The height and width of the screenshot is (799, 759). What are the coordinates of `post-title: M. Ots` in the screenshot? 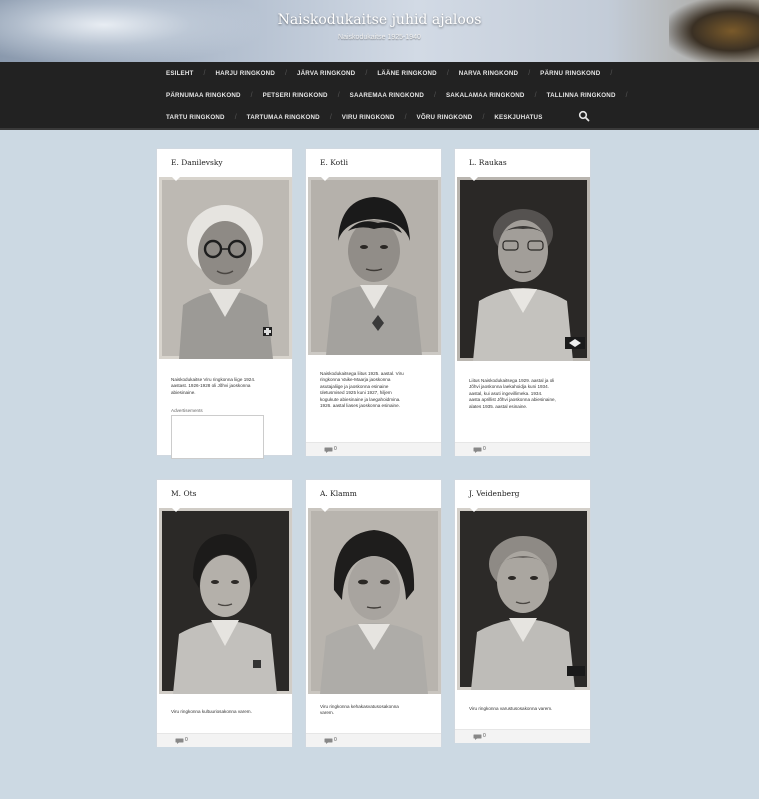 It's located at (224, 494).